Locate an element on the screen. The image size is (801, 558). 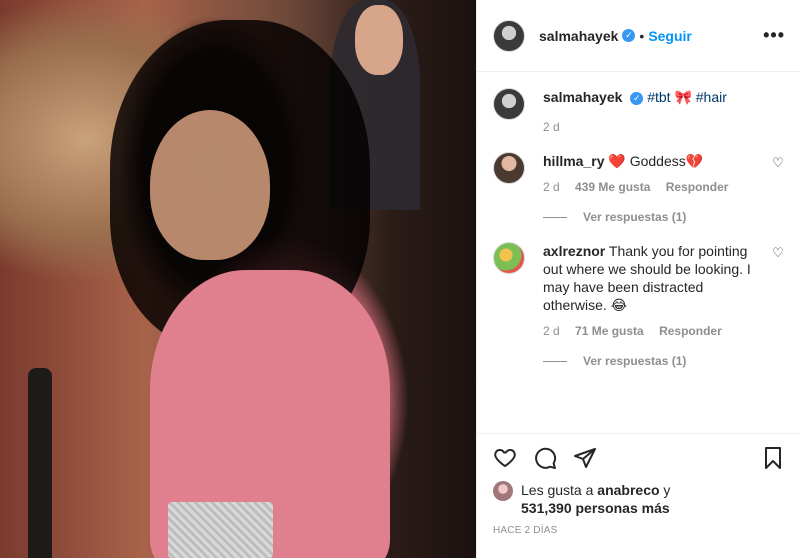
liker-avatar is located at coordinates (503, 491).